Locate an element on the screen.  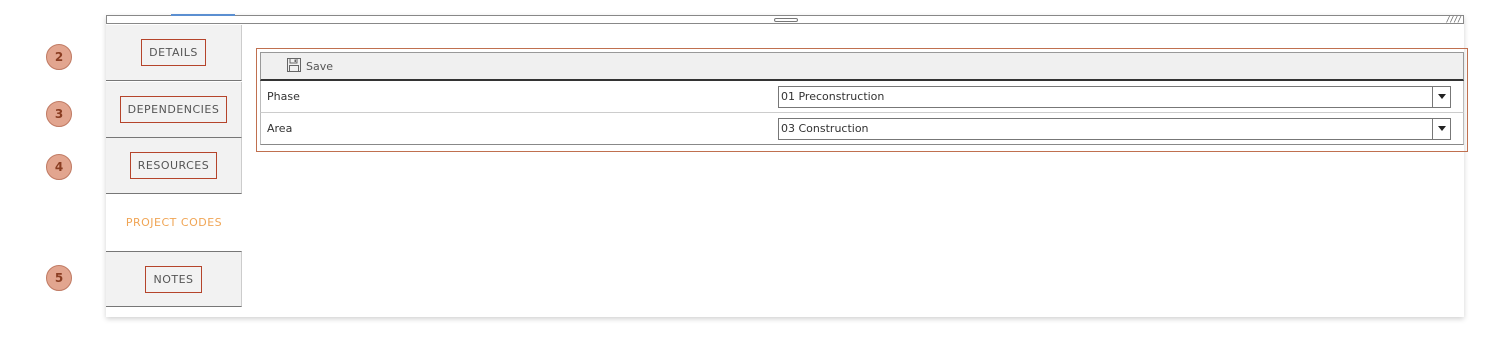
resize-grip-icon: //// is located at coordinates (1454, 19).